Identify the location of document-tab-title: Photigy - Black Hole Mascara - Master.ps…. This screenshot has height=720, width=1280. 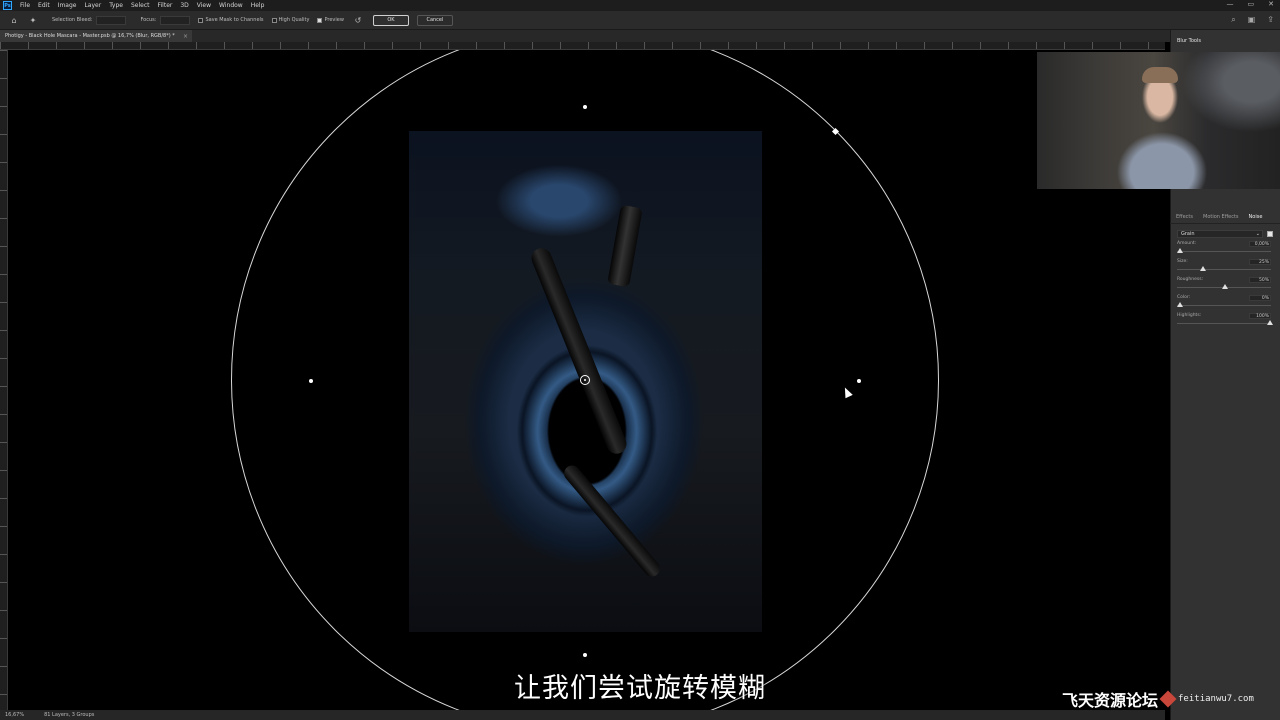
(90, 36).